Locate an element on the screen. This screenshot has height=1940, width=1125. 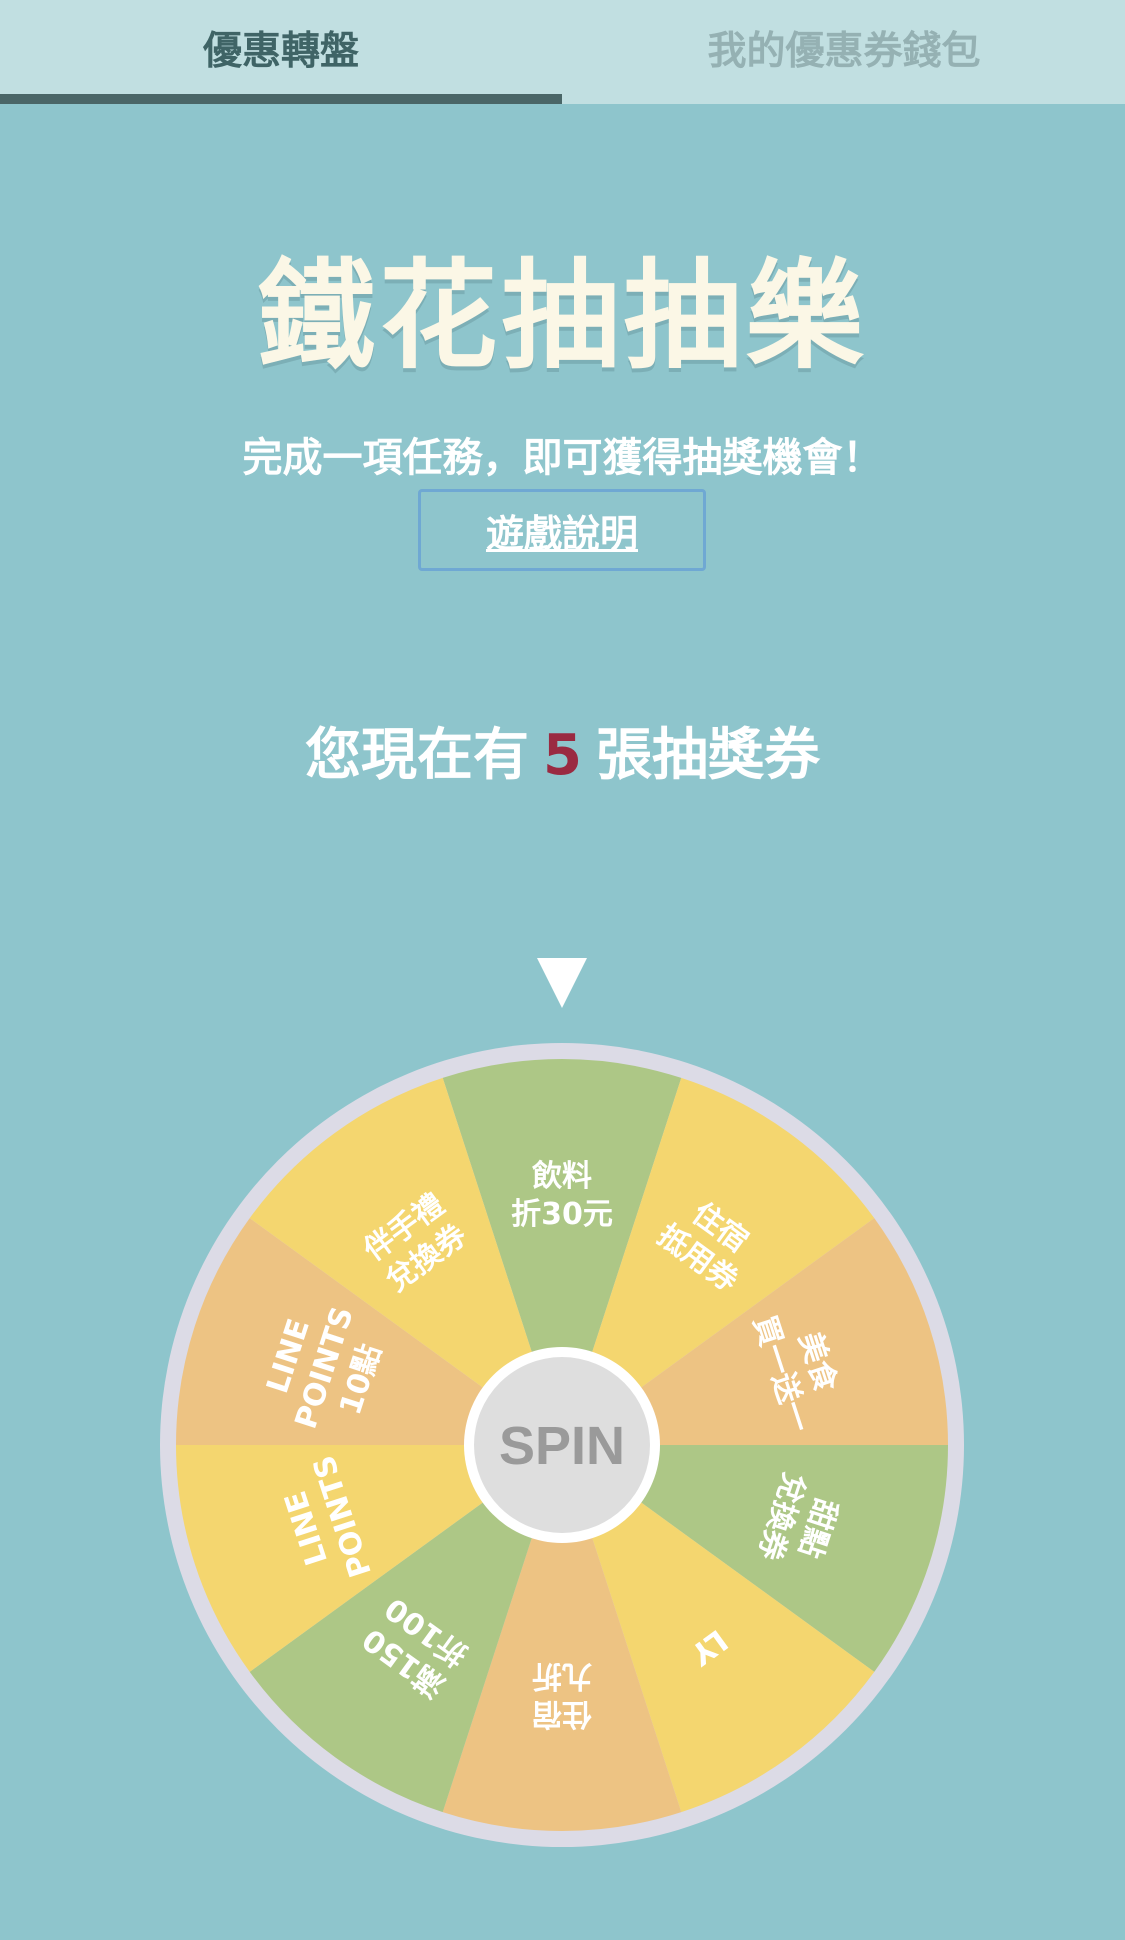
wheel-label-line: 九折 is located at coordinates (562, 1675).